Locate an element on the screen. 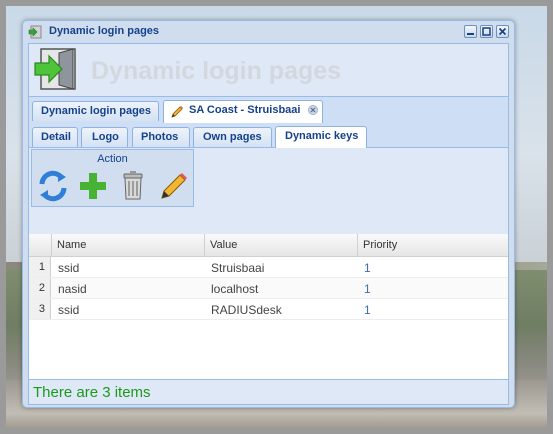 The height and width of the screenshot is (434, 553). close-icon is located at coordinates (502, 31).